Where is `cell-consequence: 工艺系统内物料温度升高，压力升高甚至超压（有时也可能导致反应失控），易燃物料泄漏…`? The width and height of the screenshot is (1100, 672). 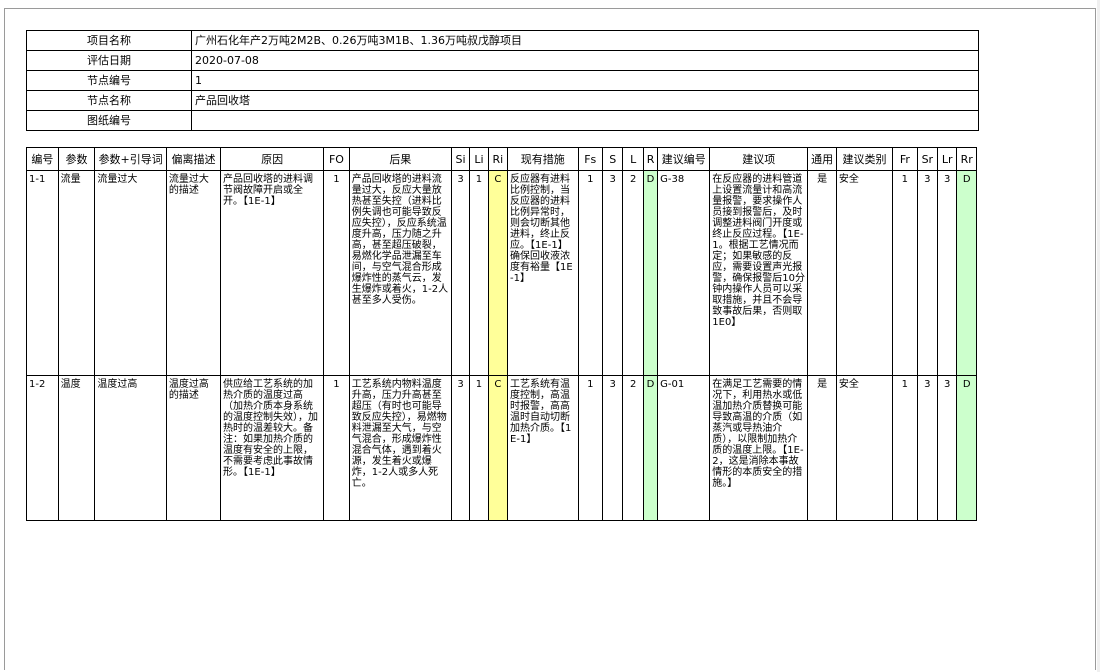 cell-consequence: 工艺系统内物料温度升高，压力升高甚至超压（有时也可能导致反应失控），易燃物料泄漏… is located at coordinates (400, 448).